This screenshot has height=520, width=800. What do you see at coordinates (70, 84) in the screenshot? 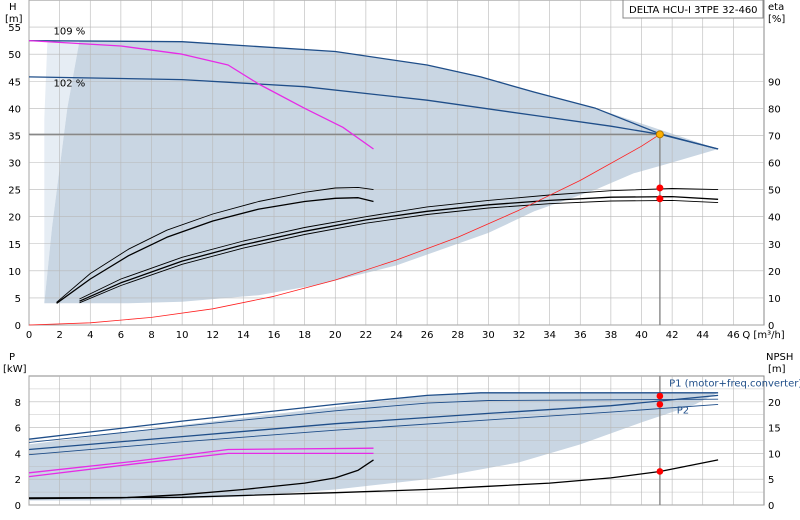
I see `curve-label-102: 102 %` at bounding box center [70, 84].